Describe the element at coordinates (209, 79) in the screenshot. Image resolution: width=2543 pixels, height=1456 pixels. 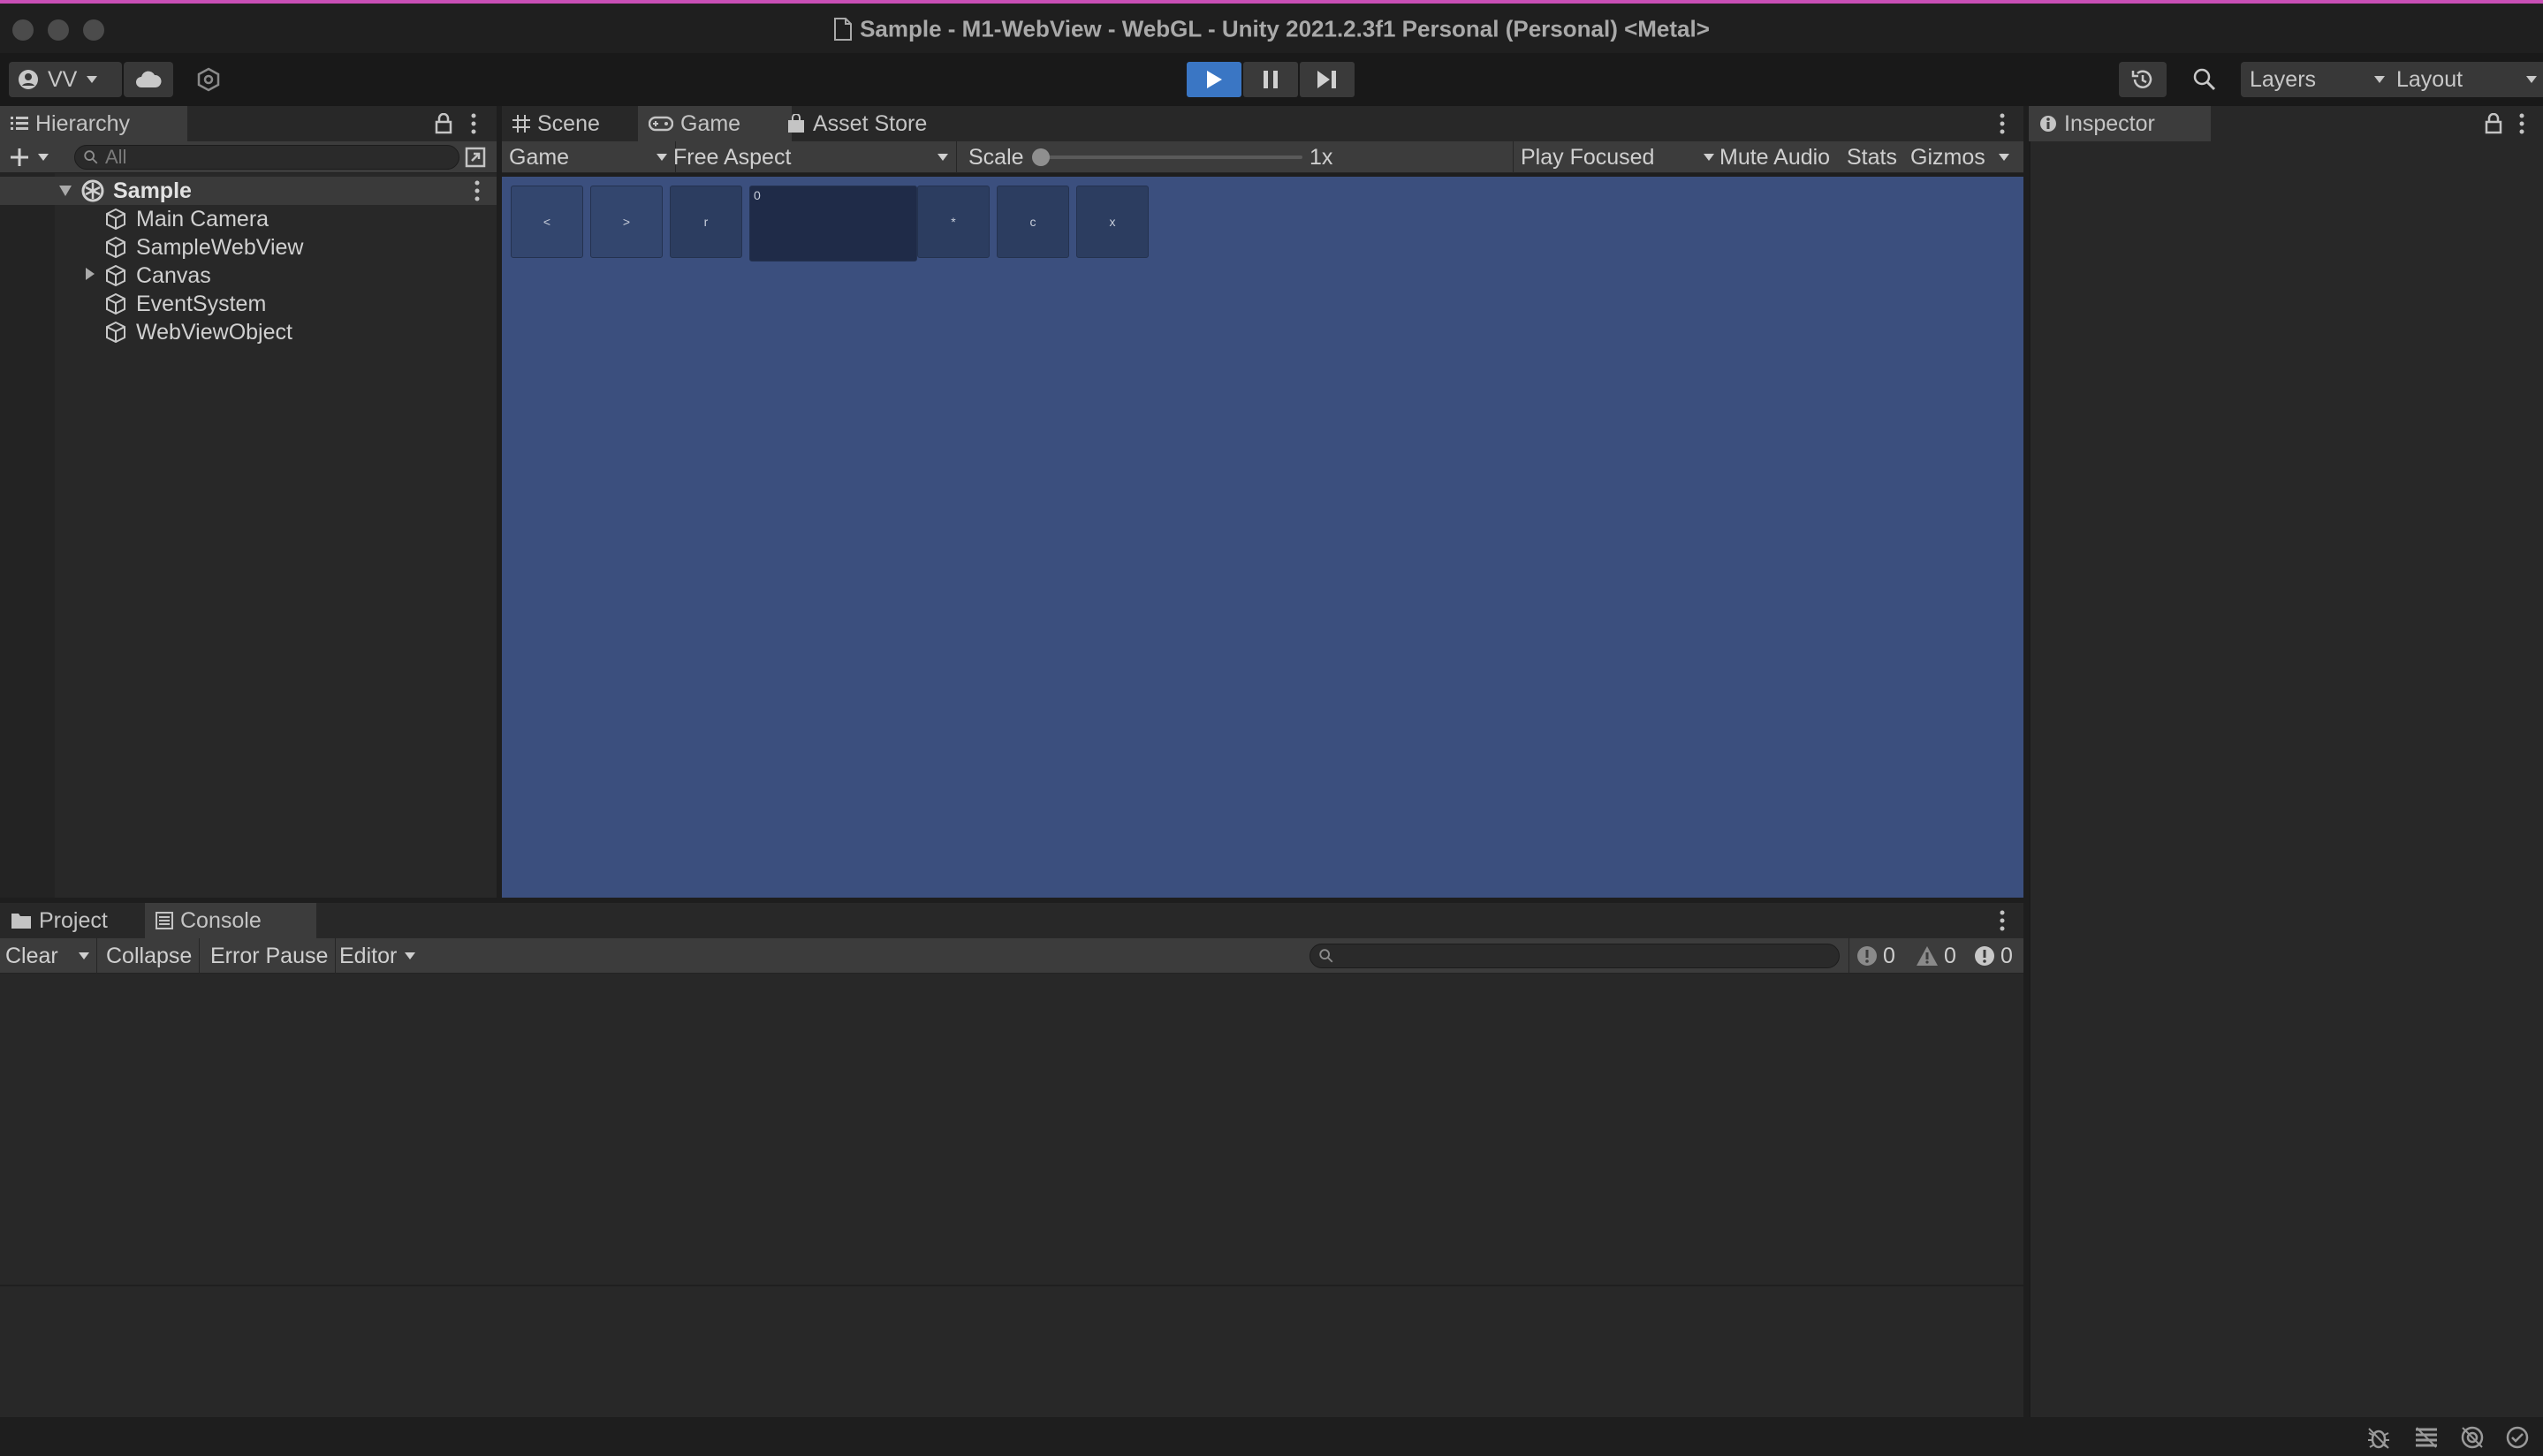
I see `collab-button` at that location.